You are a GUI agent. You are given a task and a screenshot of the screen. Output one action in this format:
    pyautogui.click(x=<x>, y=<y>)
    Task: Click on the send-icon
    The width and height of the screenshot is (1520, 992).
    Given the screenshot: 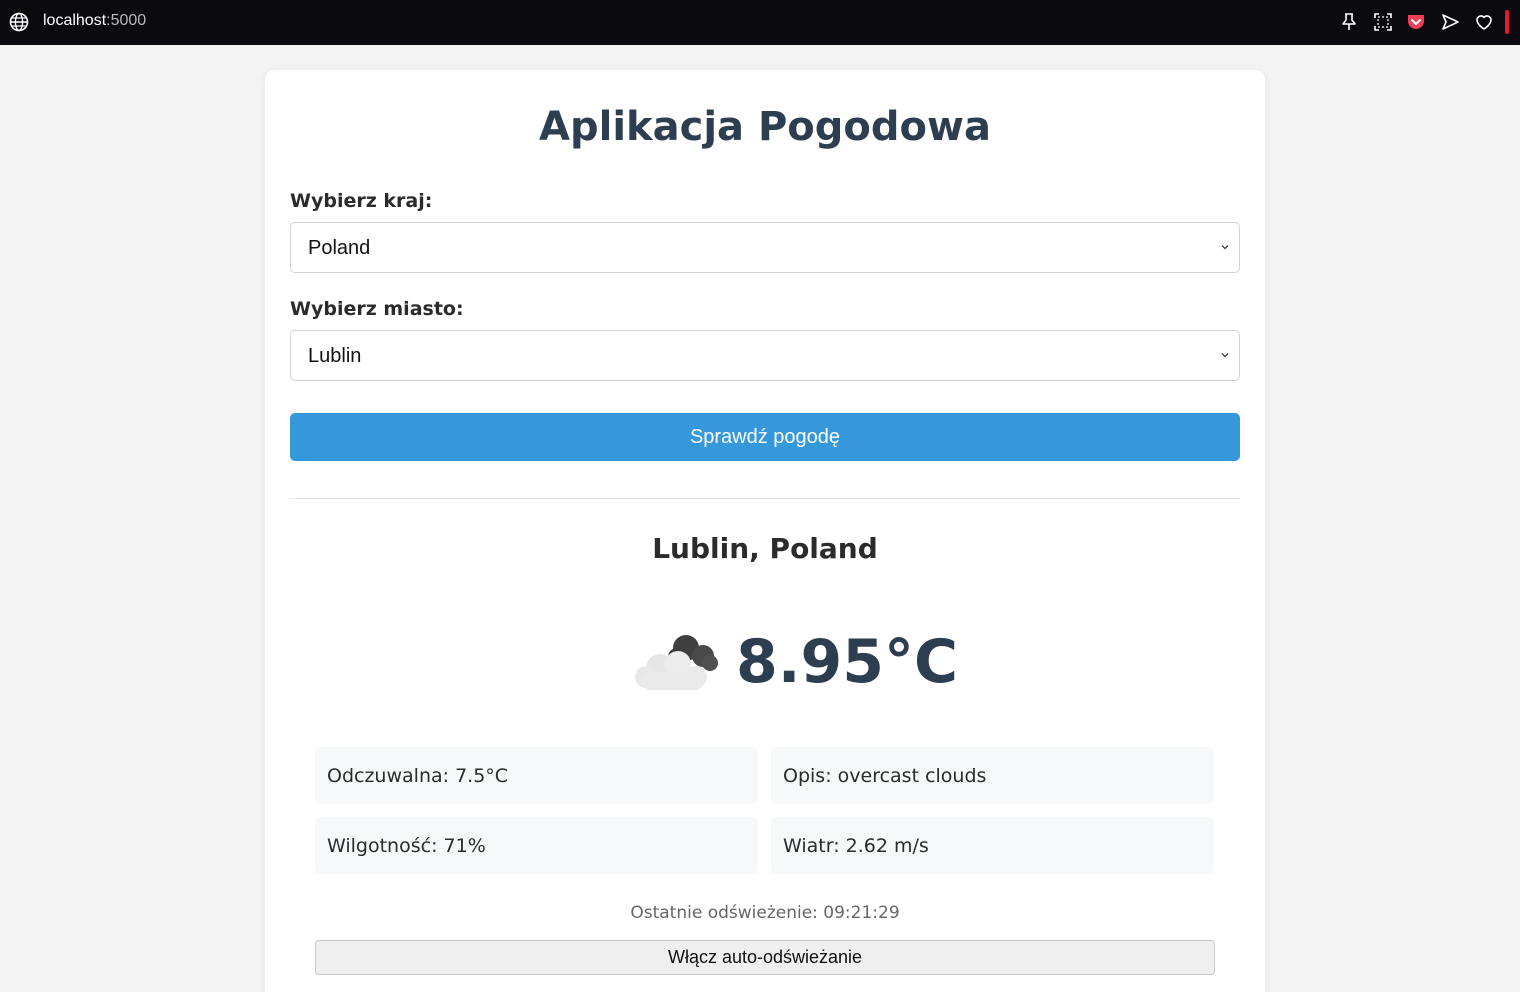 What is the action you would take?
    pyautogui.click(x=1450, y=22)
    